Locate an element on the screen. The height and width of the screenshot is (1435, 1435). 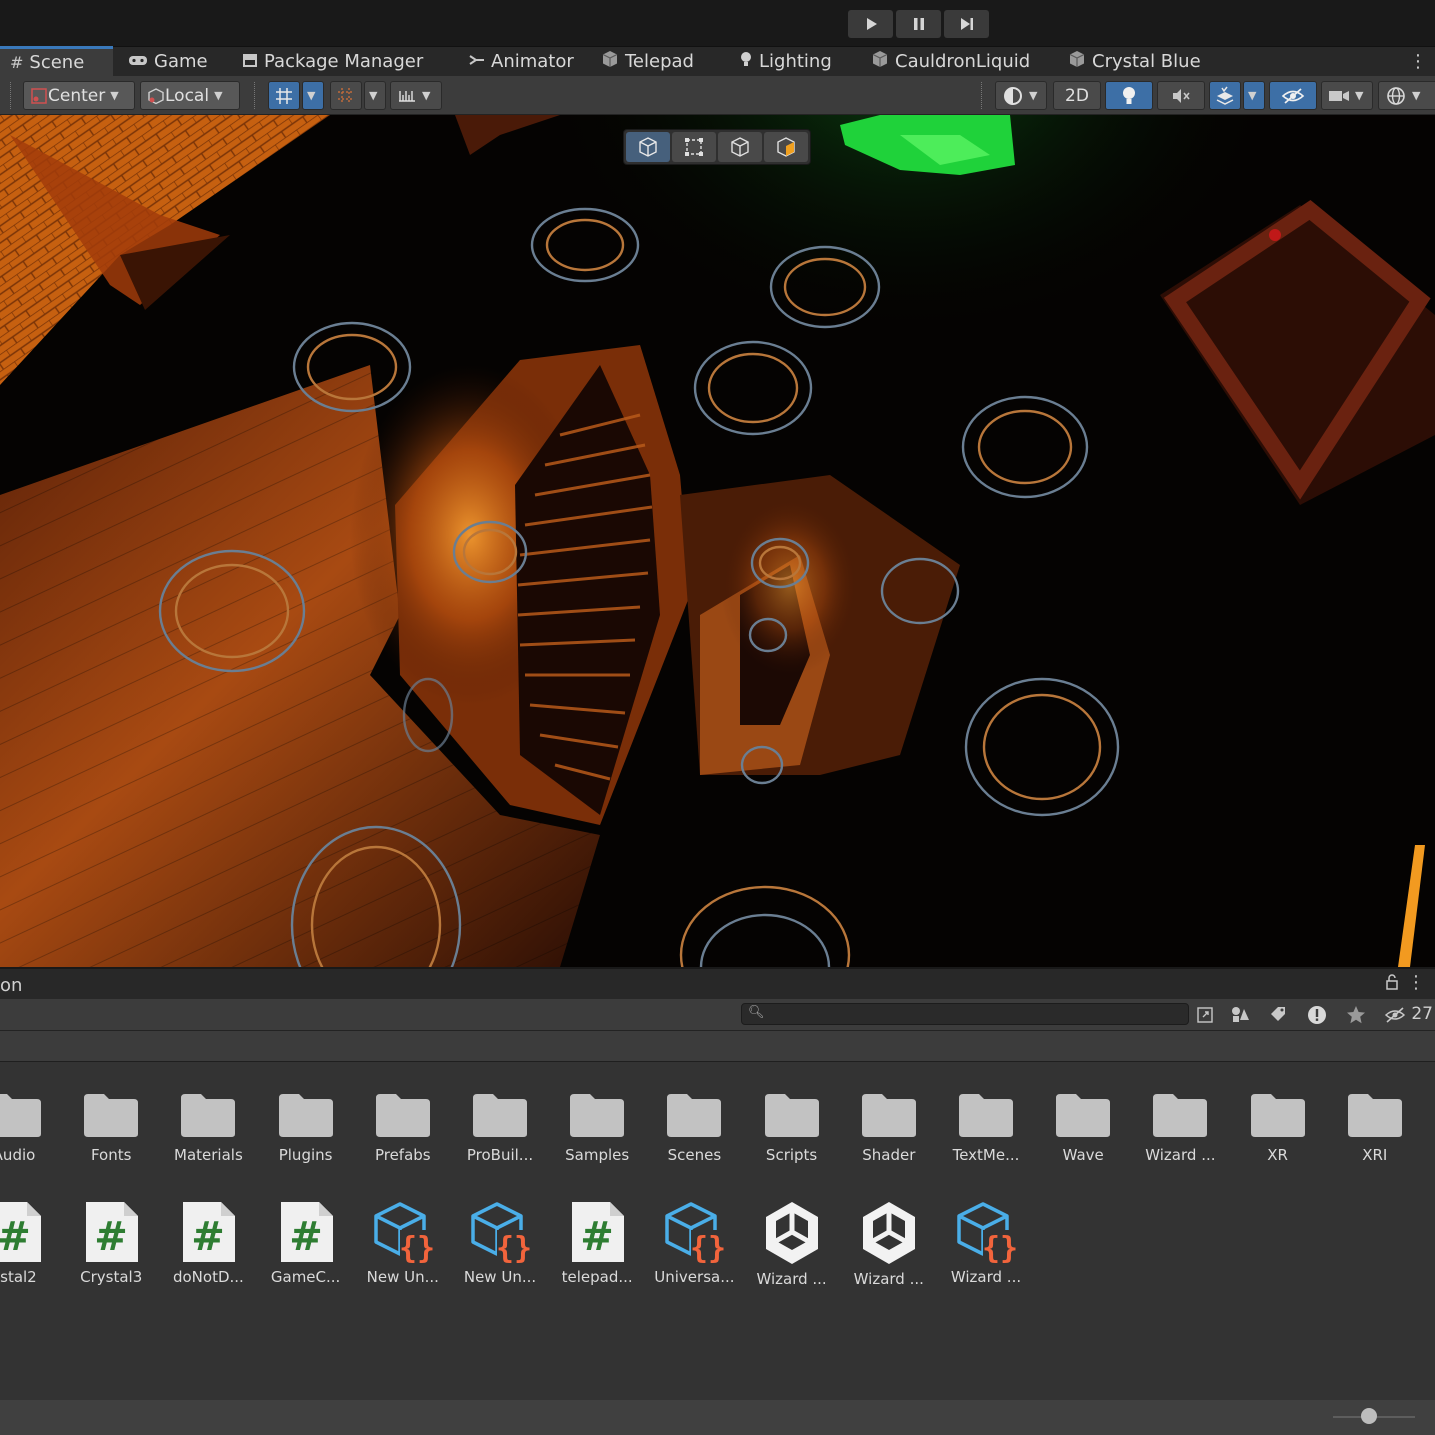
scene-toolbar: Center ▼ Local ▼ ▼ ▼ ▼ ▼ 2D ▼ ▼ ▼ is located at coordinates (717, 95).